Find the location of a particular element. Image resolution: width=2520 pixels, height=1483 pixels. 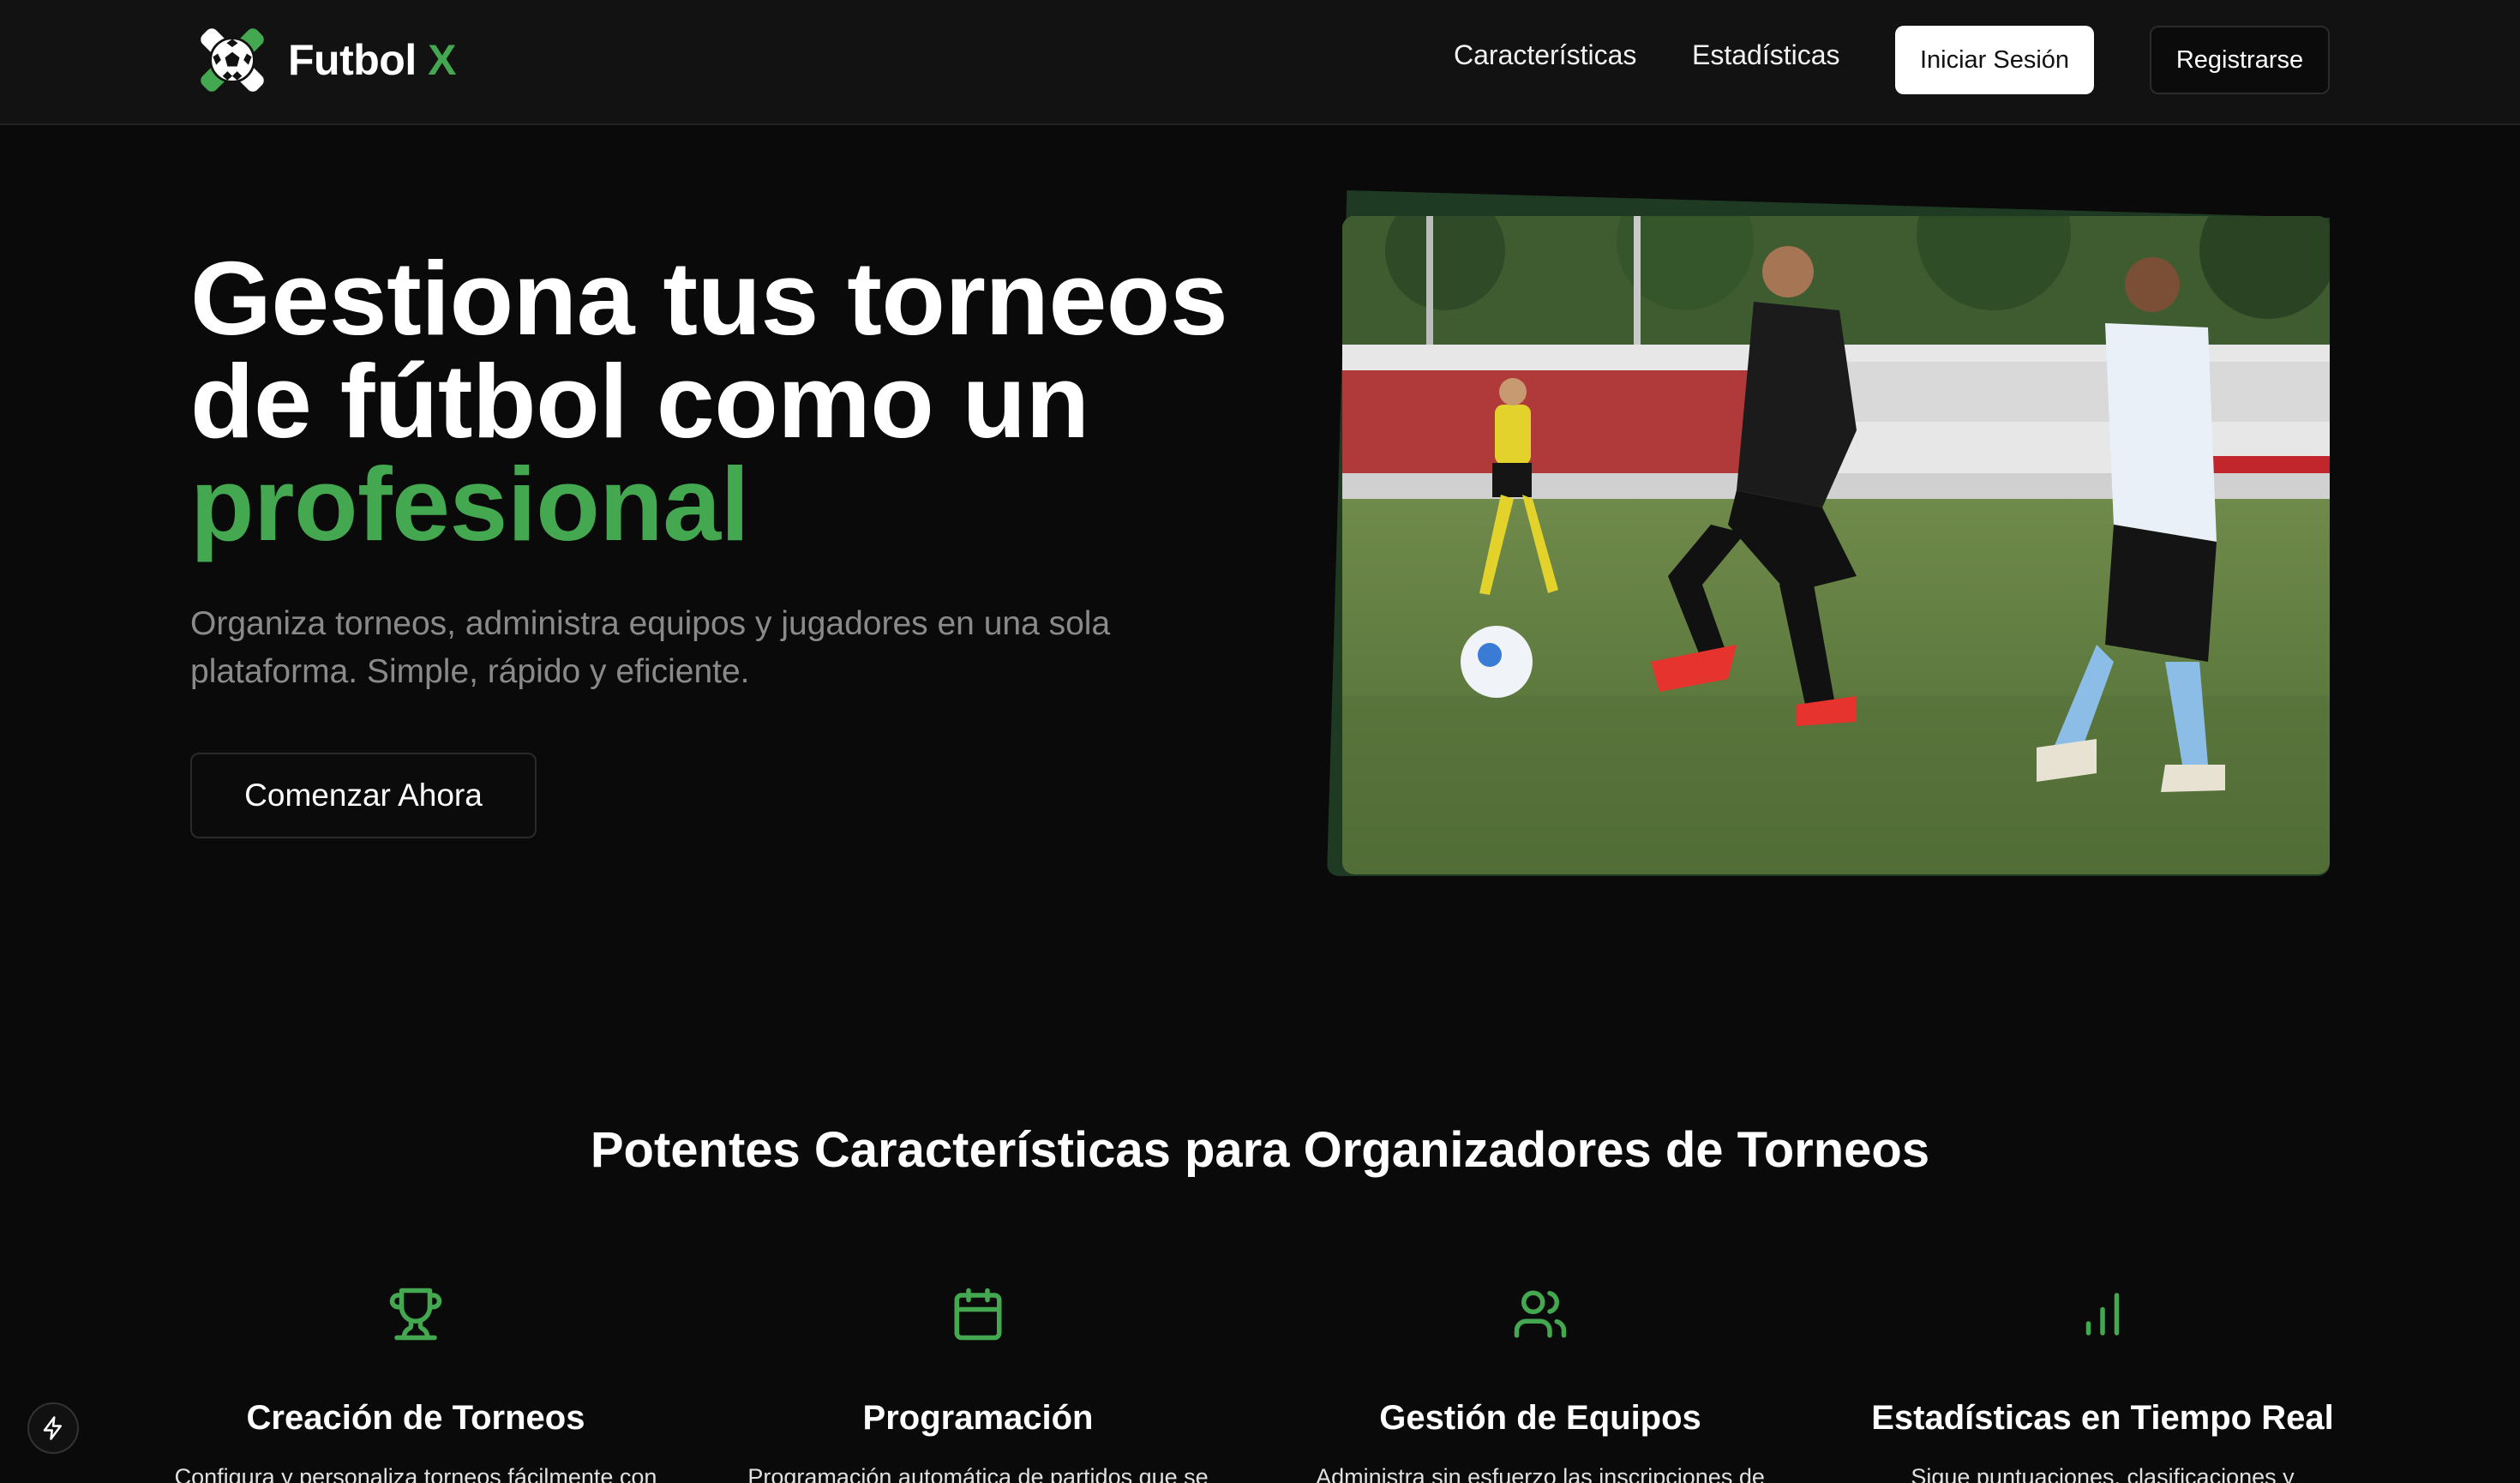

nav-link-estadisticas: Estadísticas is located at coordinates (1766, 55).